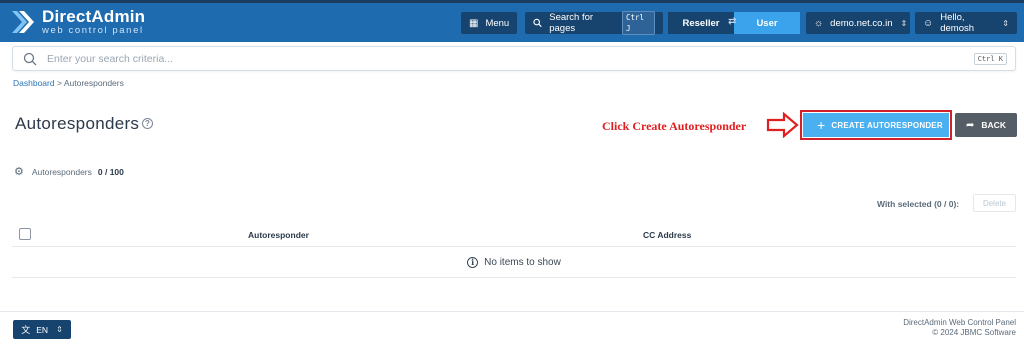  I want to click on menu-label: Menu, so click(497, 23).